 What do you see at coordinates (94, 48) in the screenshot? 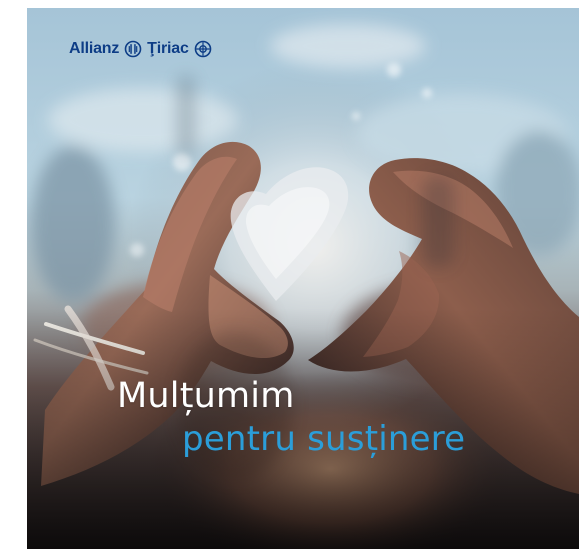
I see `brand-name-allianz: Allianz` at bounding box center [94, 48].